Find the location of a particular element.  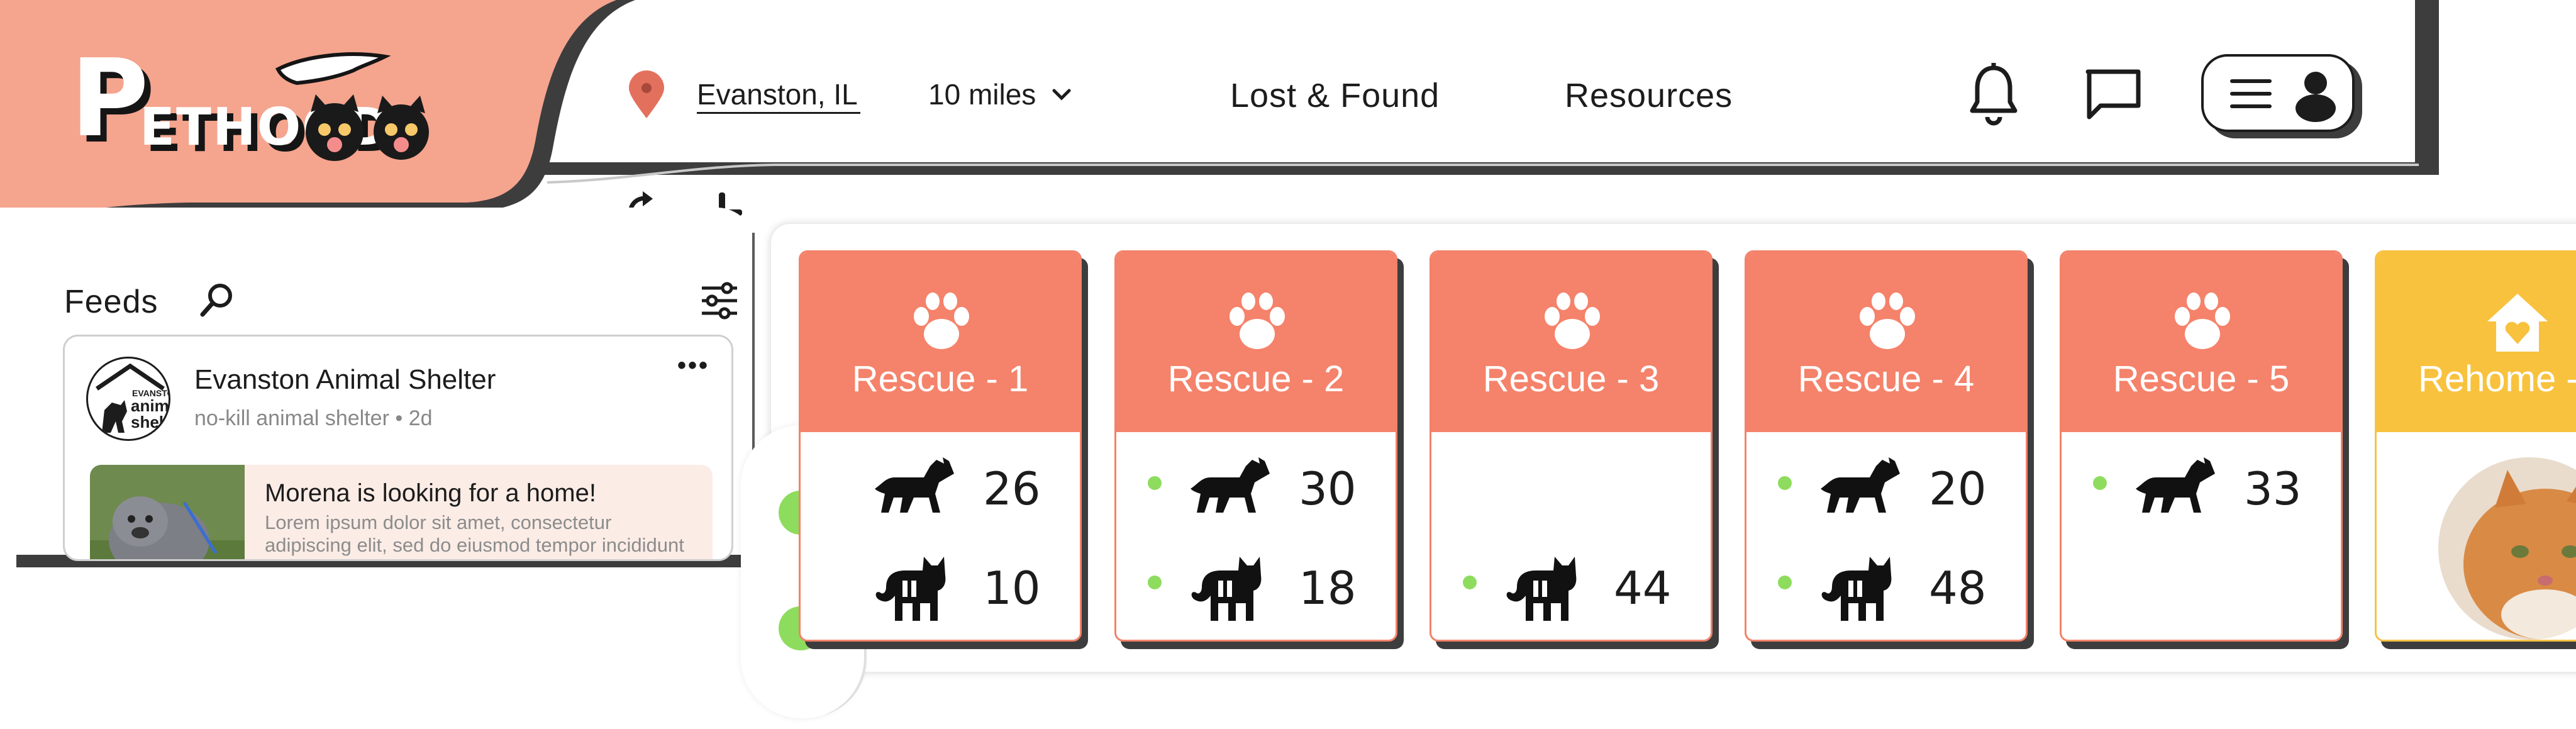

card-header: Rescue - 4 is located at coordinates (1886, 342).